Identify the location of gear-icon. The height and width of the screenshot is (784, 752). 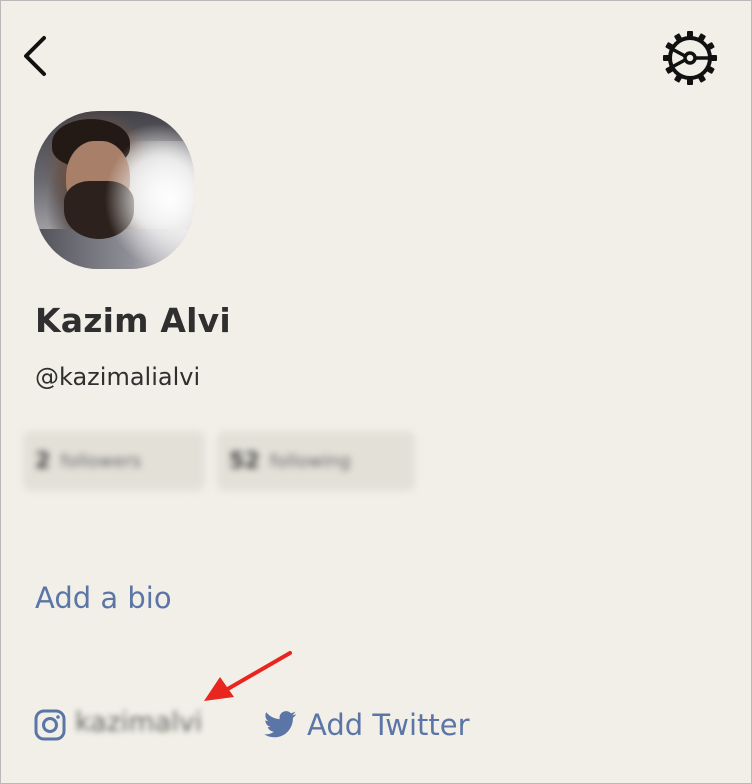
(690, 58).